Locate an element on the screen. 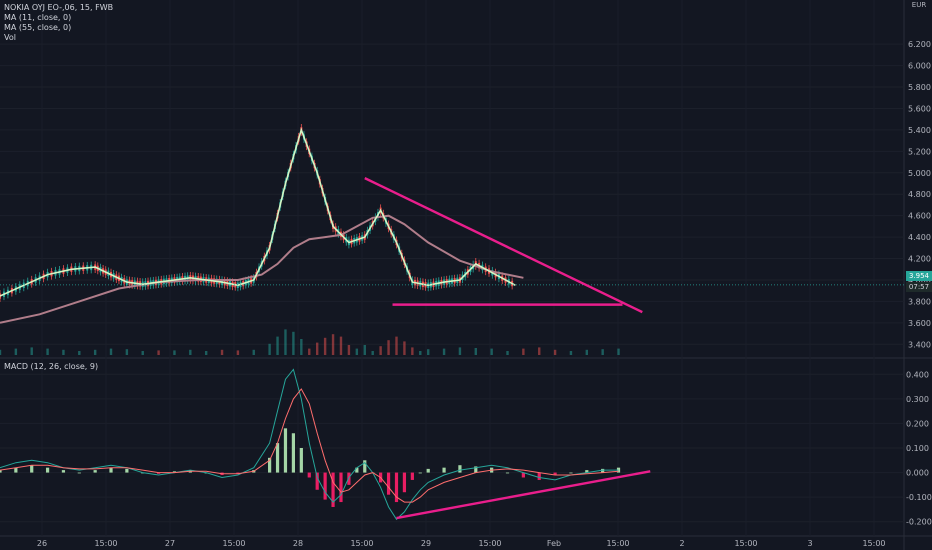 This screenshot has width=932, height=550. signal-line is located at coordinates (309, 445).